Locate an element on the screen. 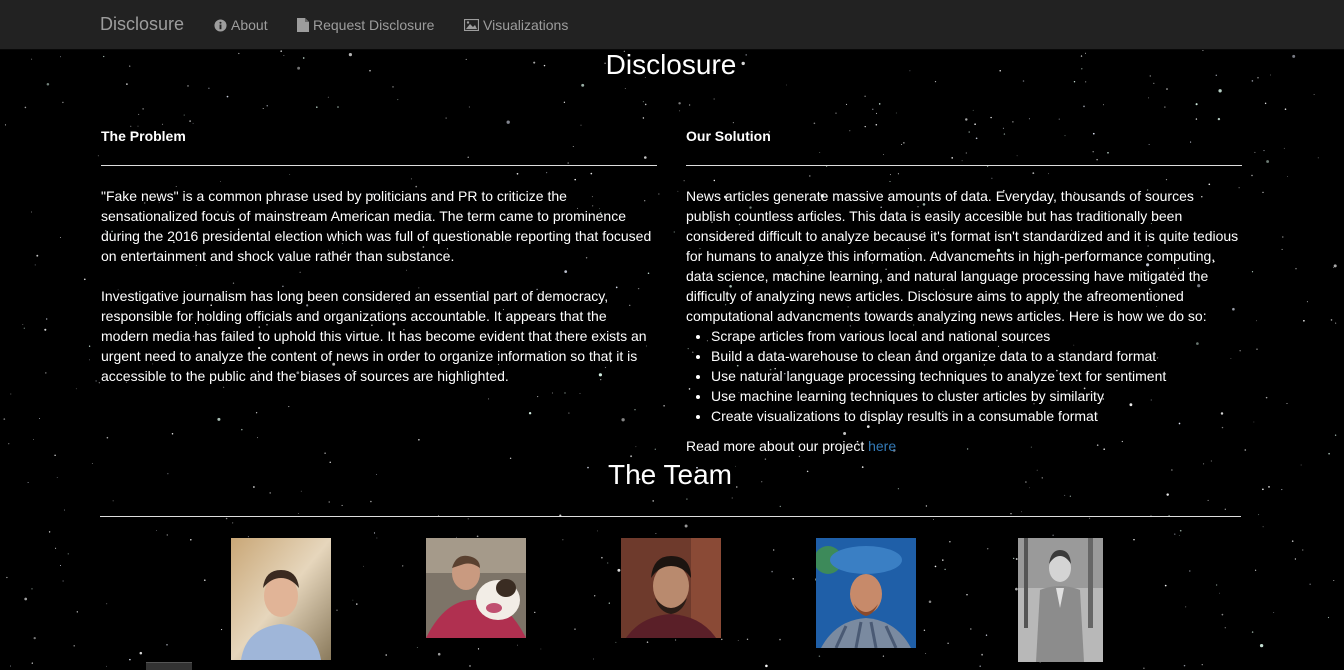  nav-visualizations: Visualizations is located at coordinates (516, 25).